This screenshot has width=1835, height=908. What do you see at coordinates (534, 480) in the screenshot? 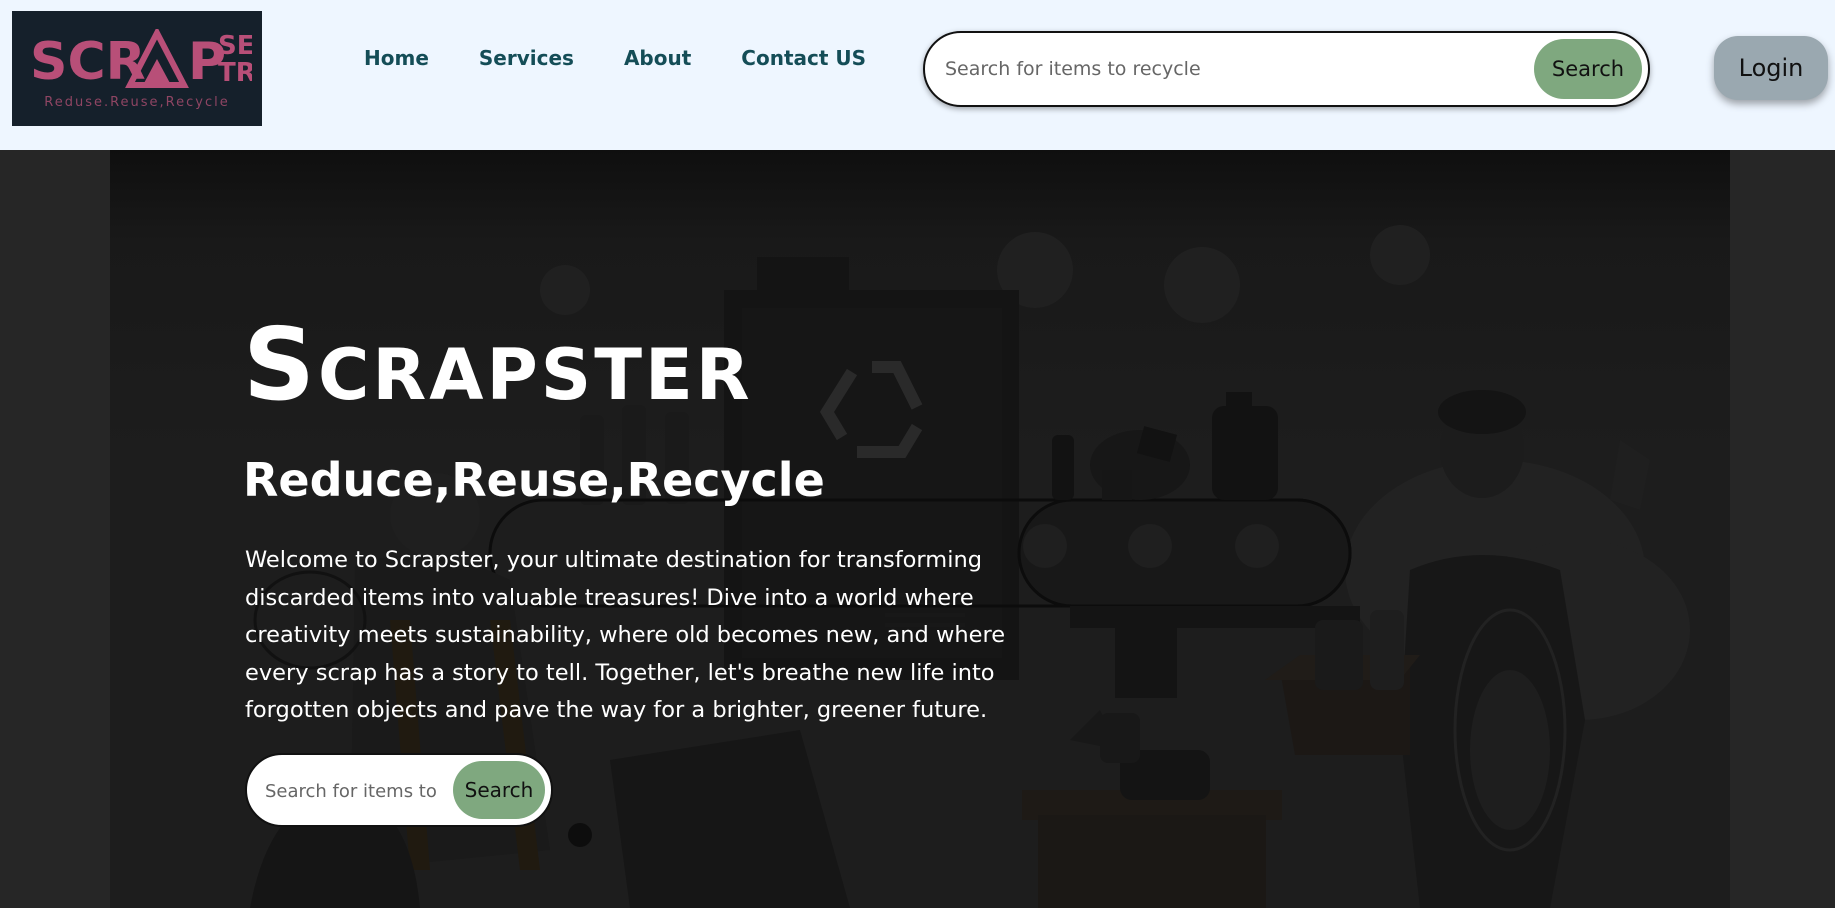
I see `hero-subtitle: Reduce,Reuse,Recycle` at bounding box center [534, 480].